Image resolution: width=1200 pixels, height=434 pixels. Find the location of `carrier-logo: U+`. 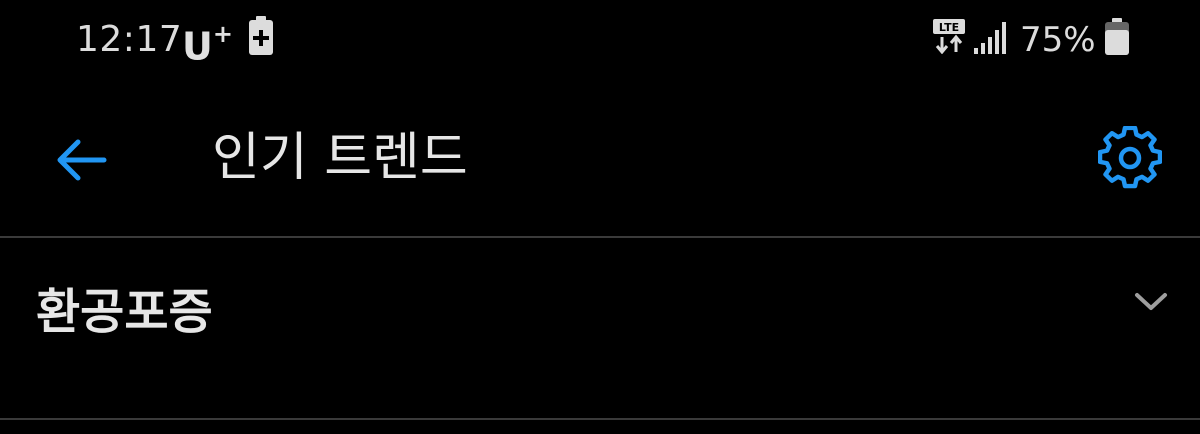

carrier-logo: U+ is located at coordinates (207, 42).